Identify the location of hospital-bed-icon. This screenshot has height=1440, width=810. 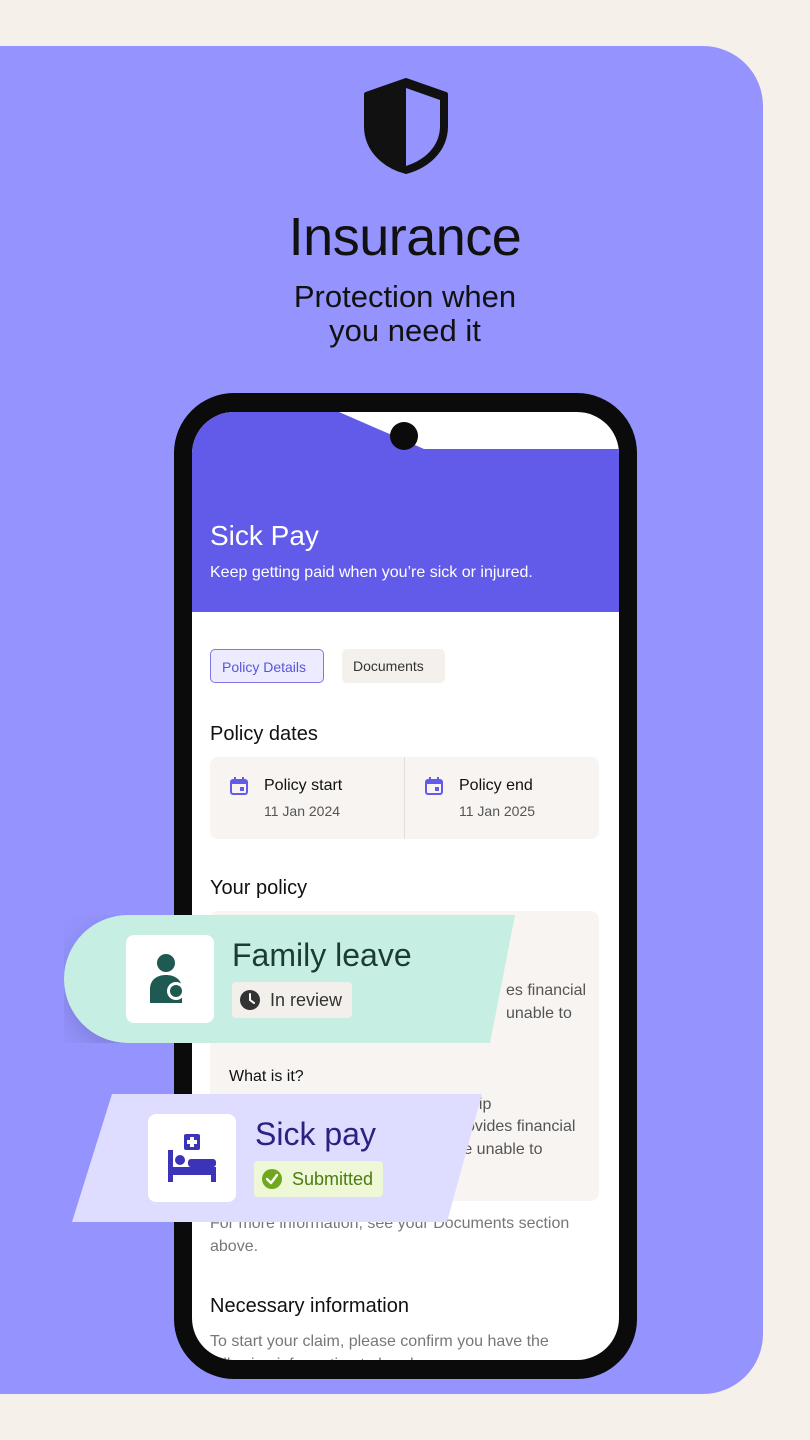
(192, 1158).